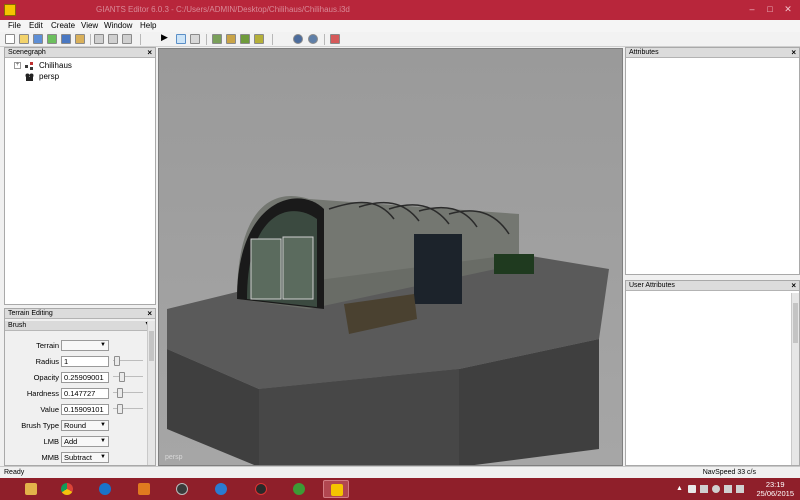  I want to click on viewport-camera-label: persp, so click(174, 457).